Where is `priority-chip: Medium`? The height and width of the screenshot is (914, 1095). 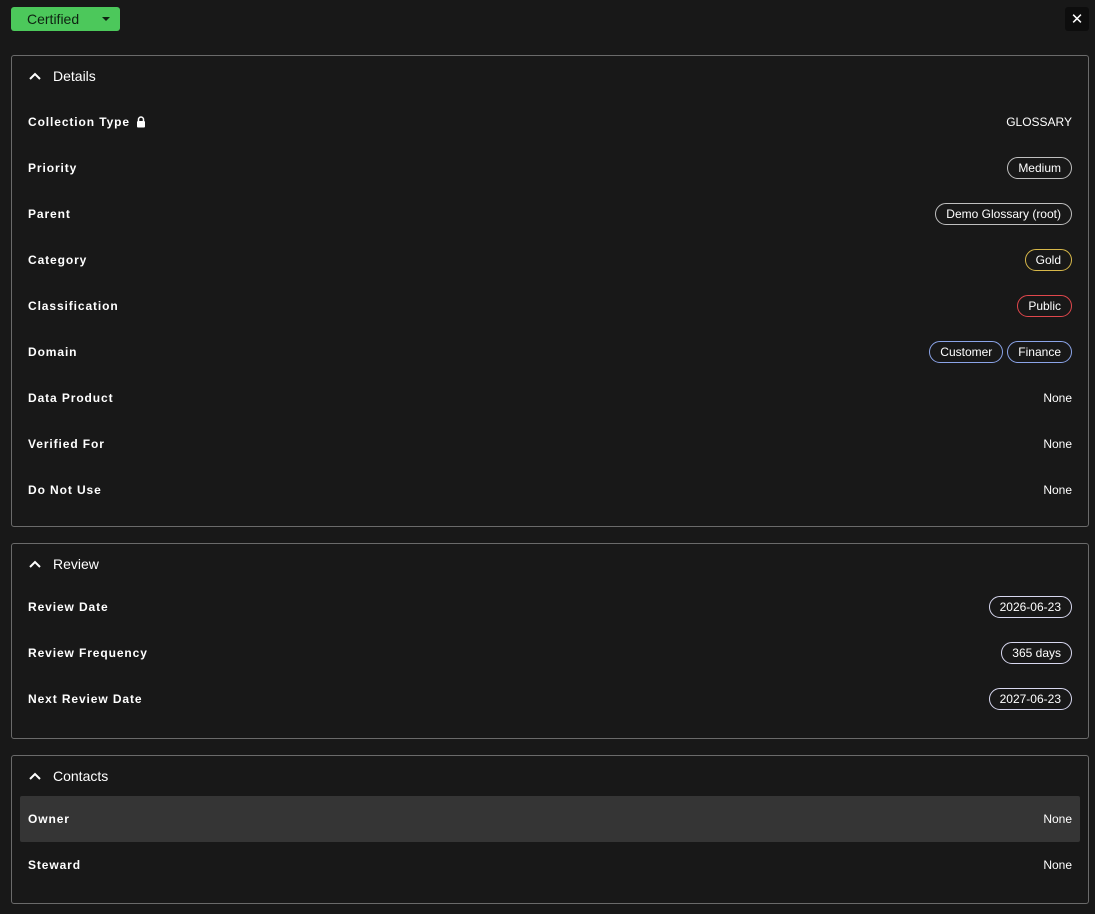
priority-chip: Medium is located at coordinates (1039, 168).